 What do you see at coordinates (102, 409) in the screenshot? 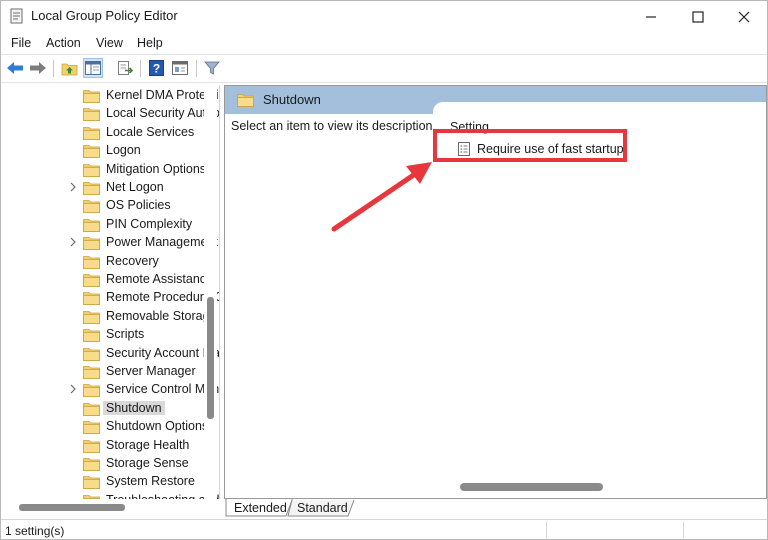
I see `tree-item: Shutdown` at bounding box center [102, 409].